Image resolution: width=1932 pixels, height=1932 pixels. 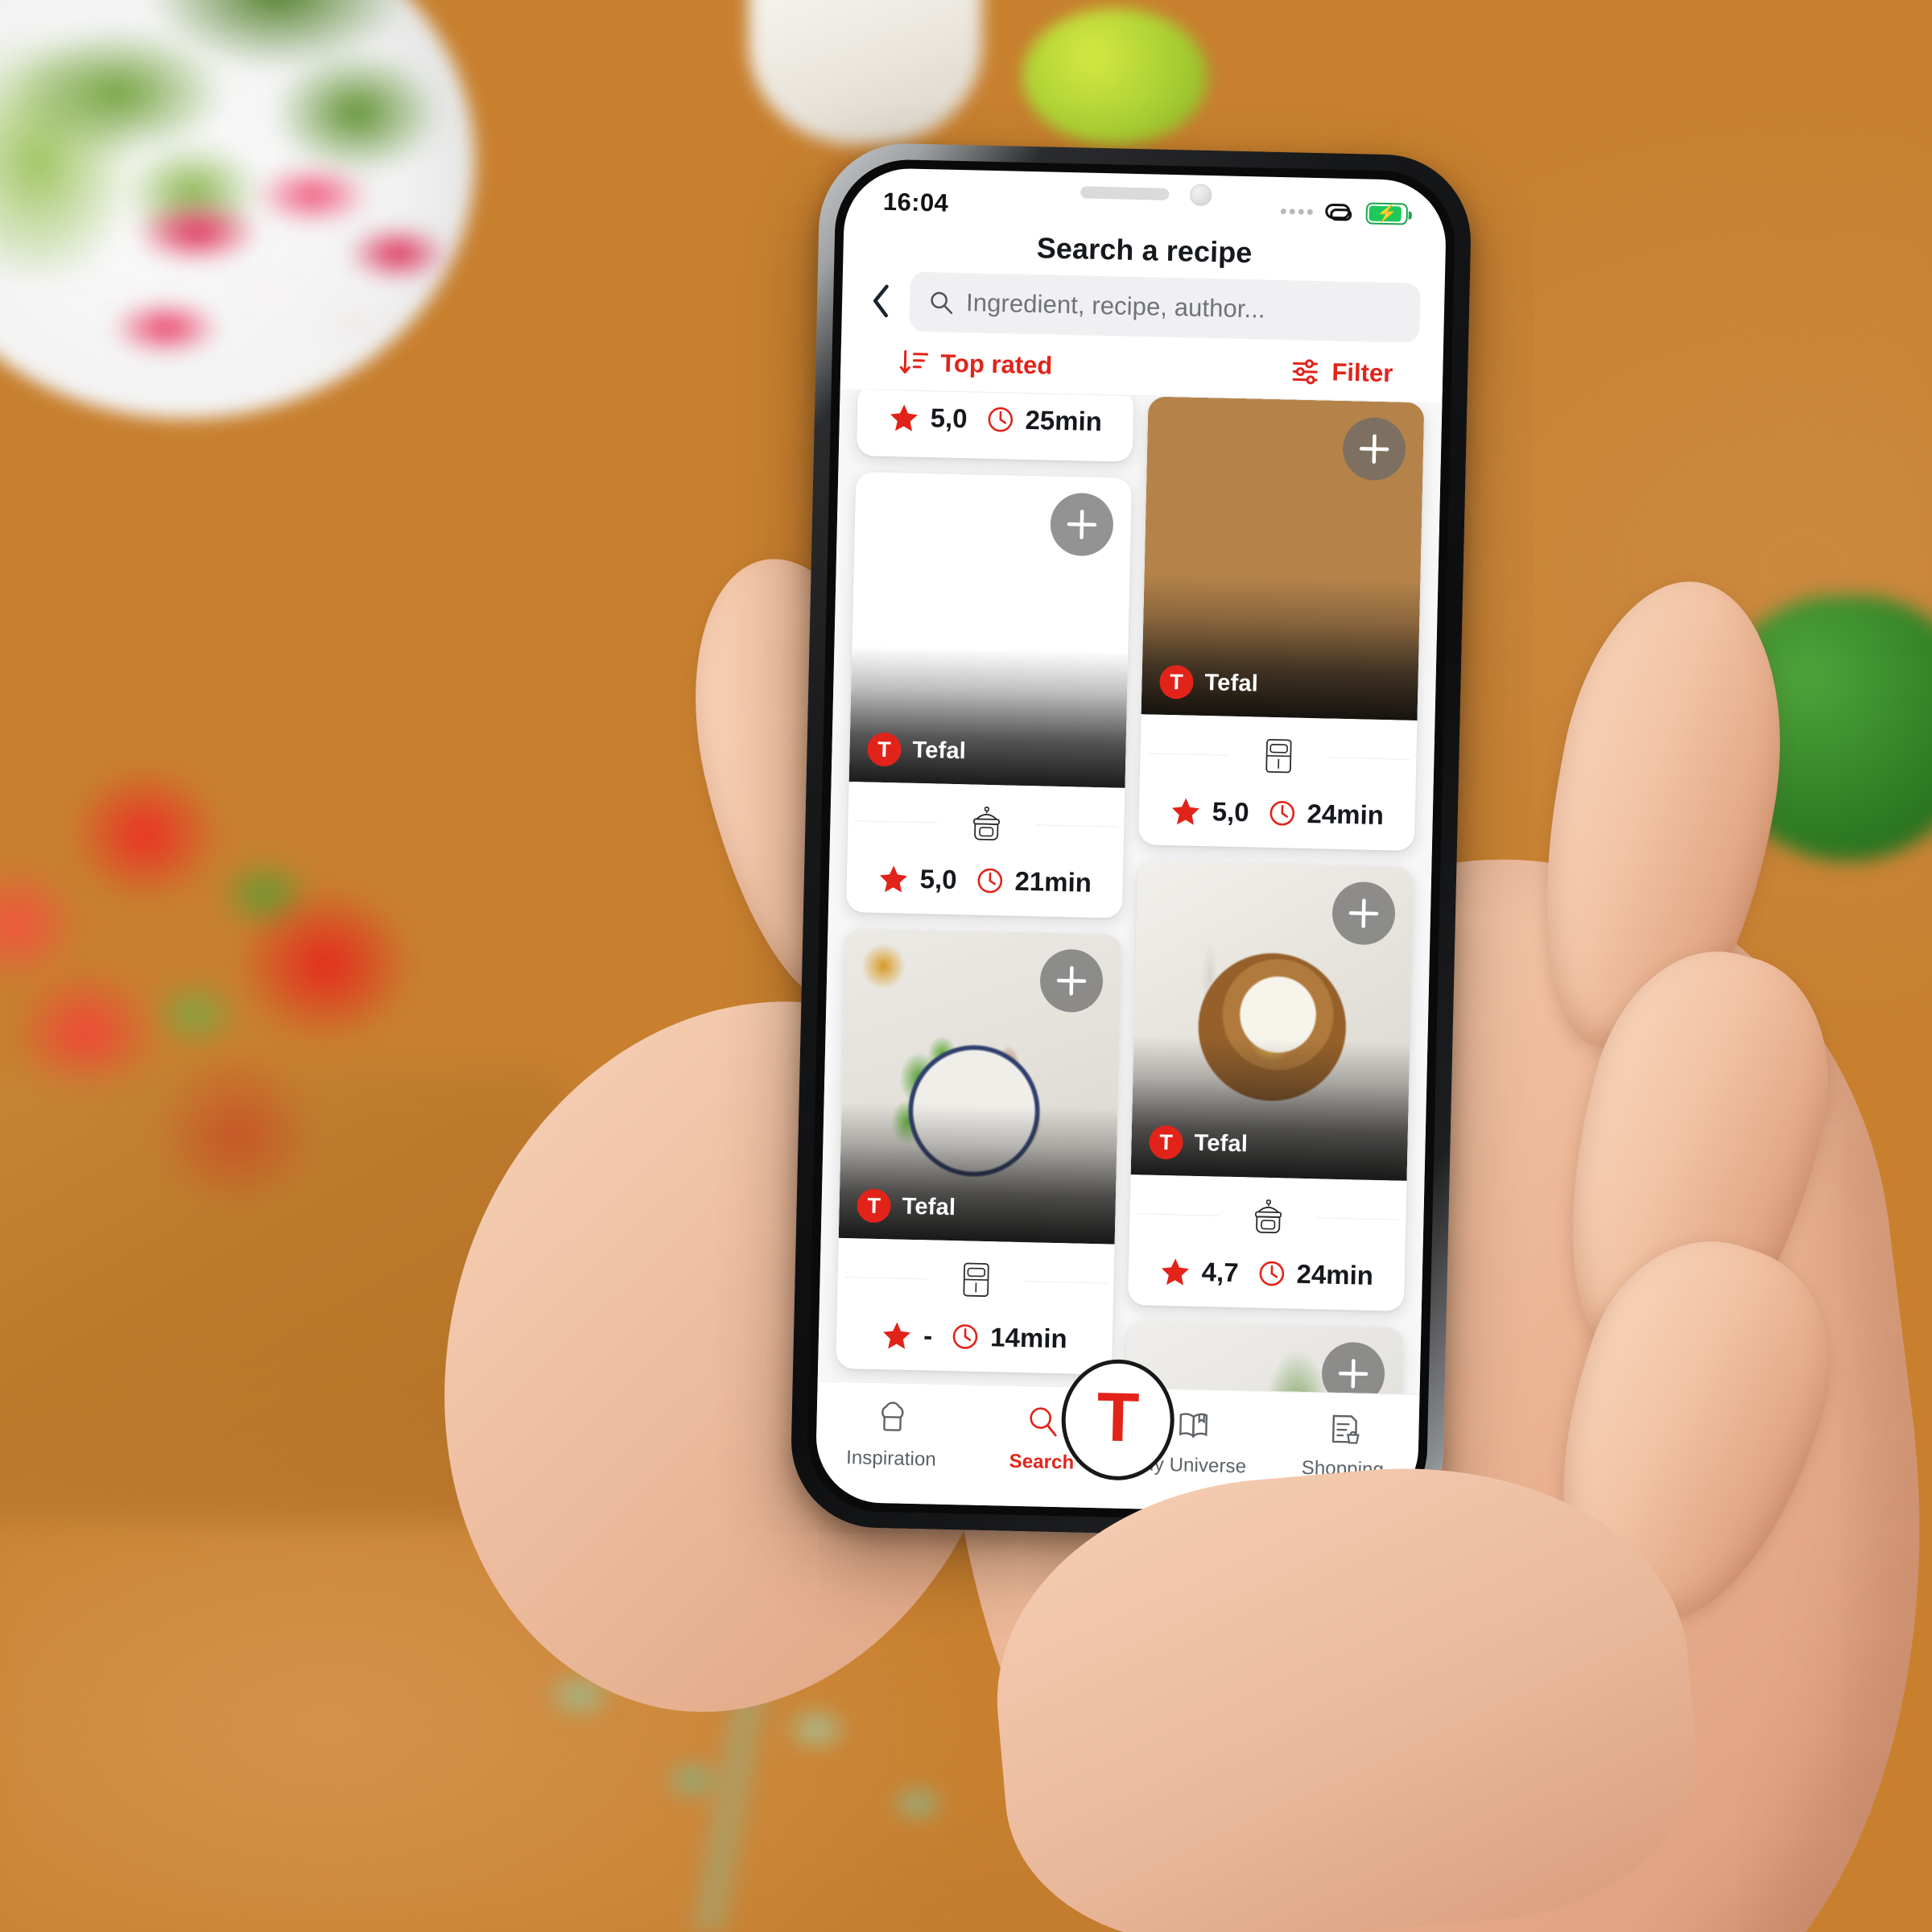 What do you see at coordinates (1115, 76) in the screenshot?
I see `lime-fruit` at bounding box center [1115, 76].